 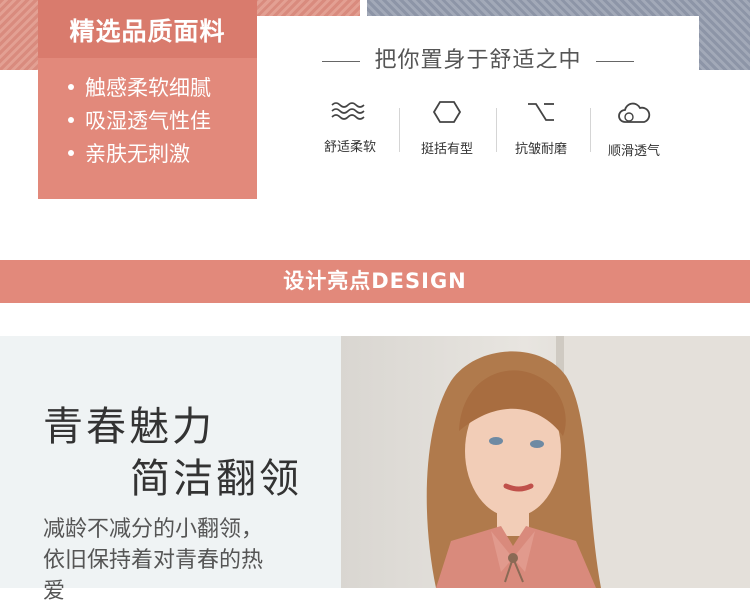 I want to click on slogan: 把你置身于舒适之中, so click(x=478, y=58).